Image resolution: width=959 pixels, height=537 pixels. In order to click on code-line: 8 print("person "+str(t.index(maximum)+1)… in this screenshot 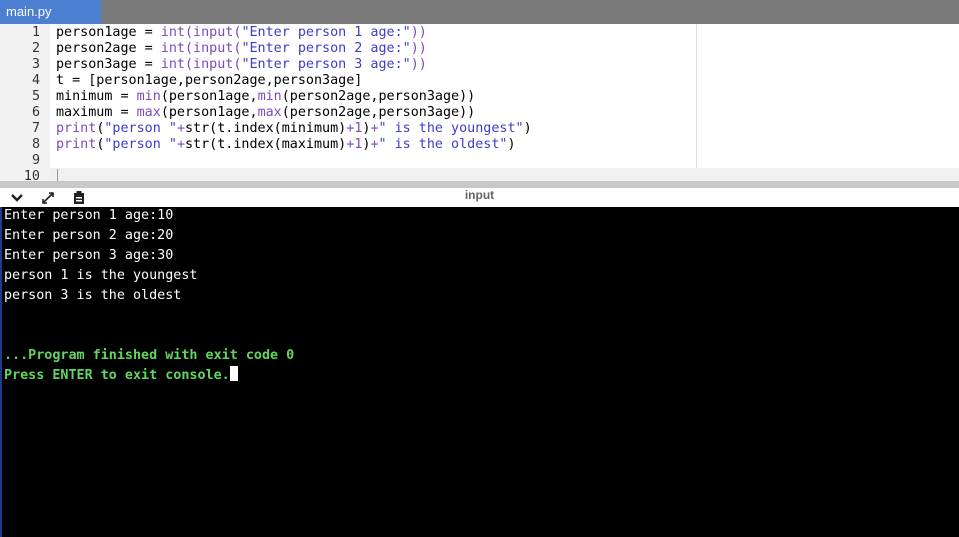, I will do `click(479, 145)`.